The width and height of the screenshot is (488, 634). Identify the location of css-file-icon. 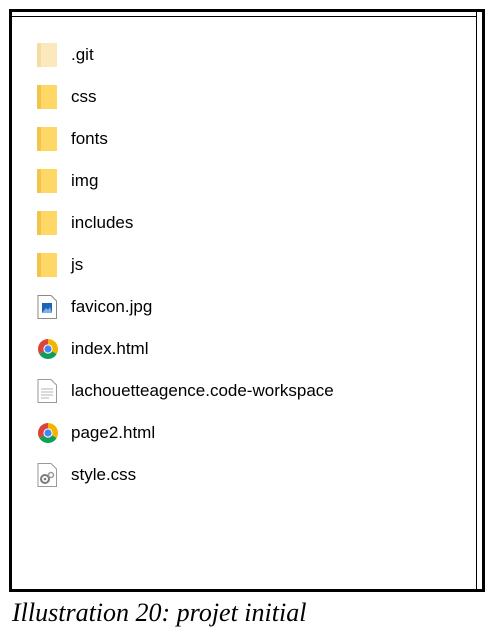
(50, 475).